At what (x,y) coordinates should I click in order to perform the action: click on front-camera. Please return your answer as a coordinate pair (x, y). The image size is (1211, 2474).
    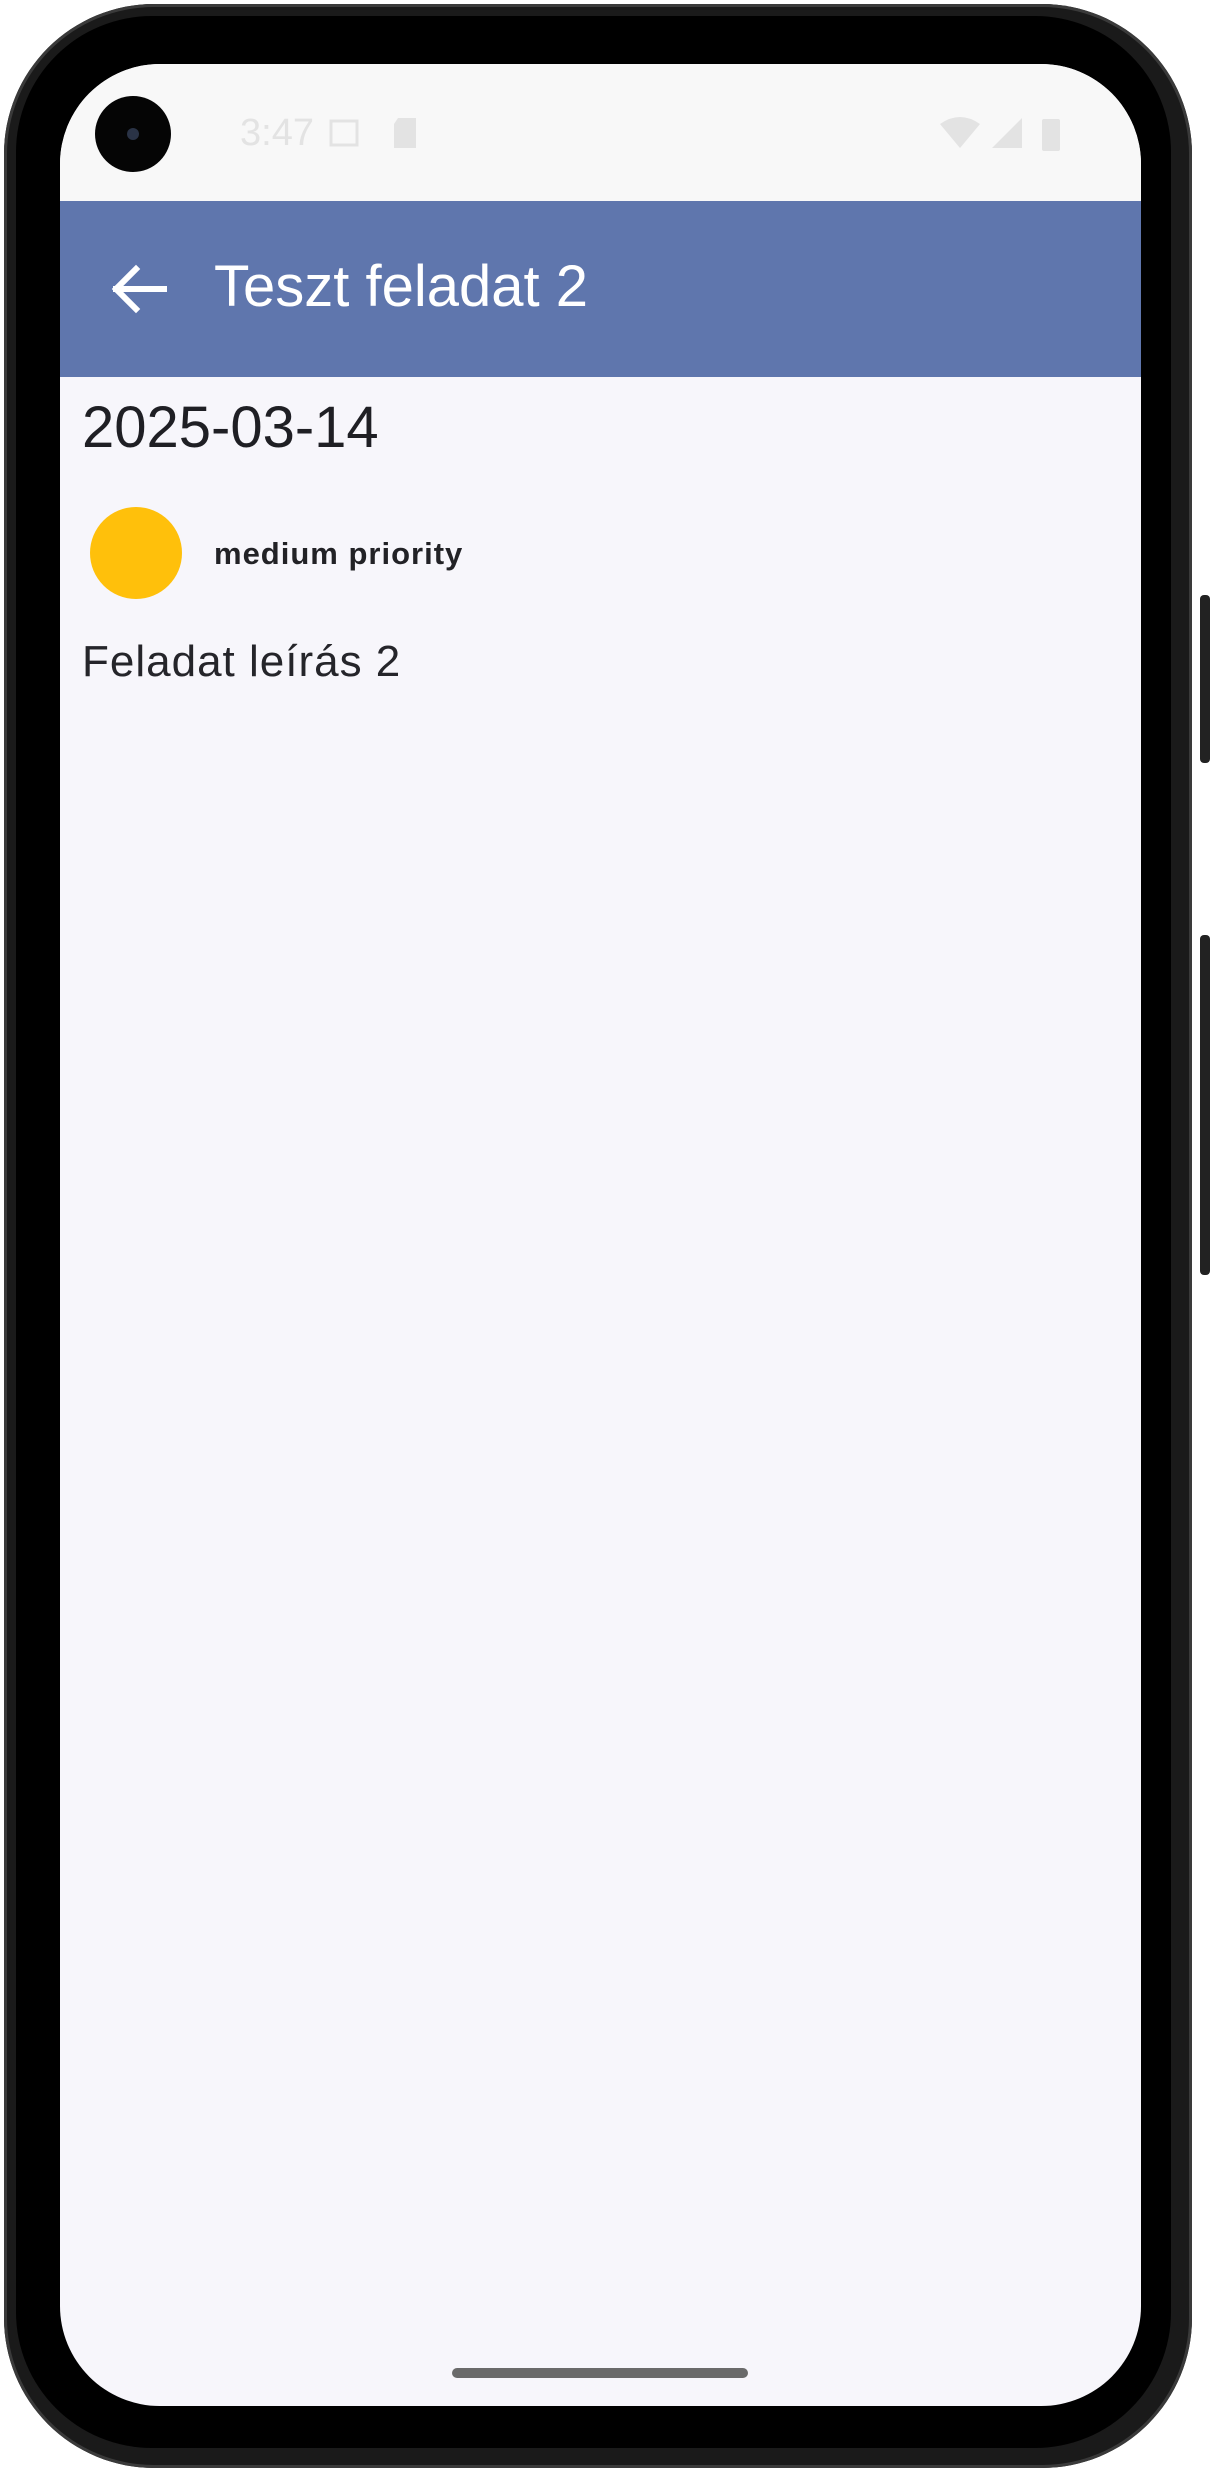
    Looking at the image, I should click on (133, 134).